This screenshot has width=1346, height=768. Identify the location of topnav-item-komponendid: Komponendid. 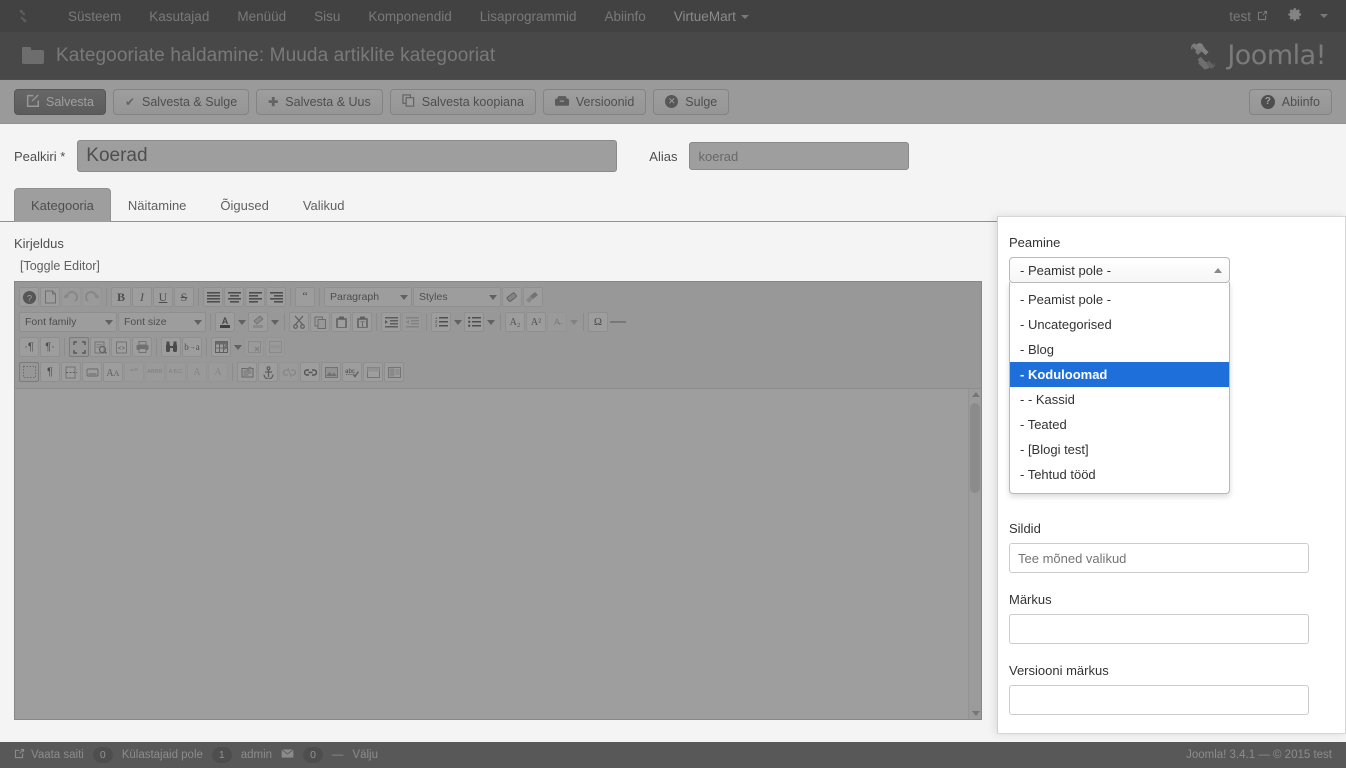
(409, 16).